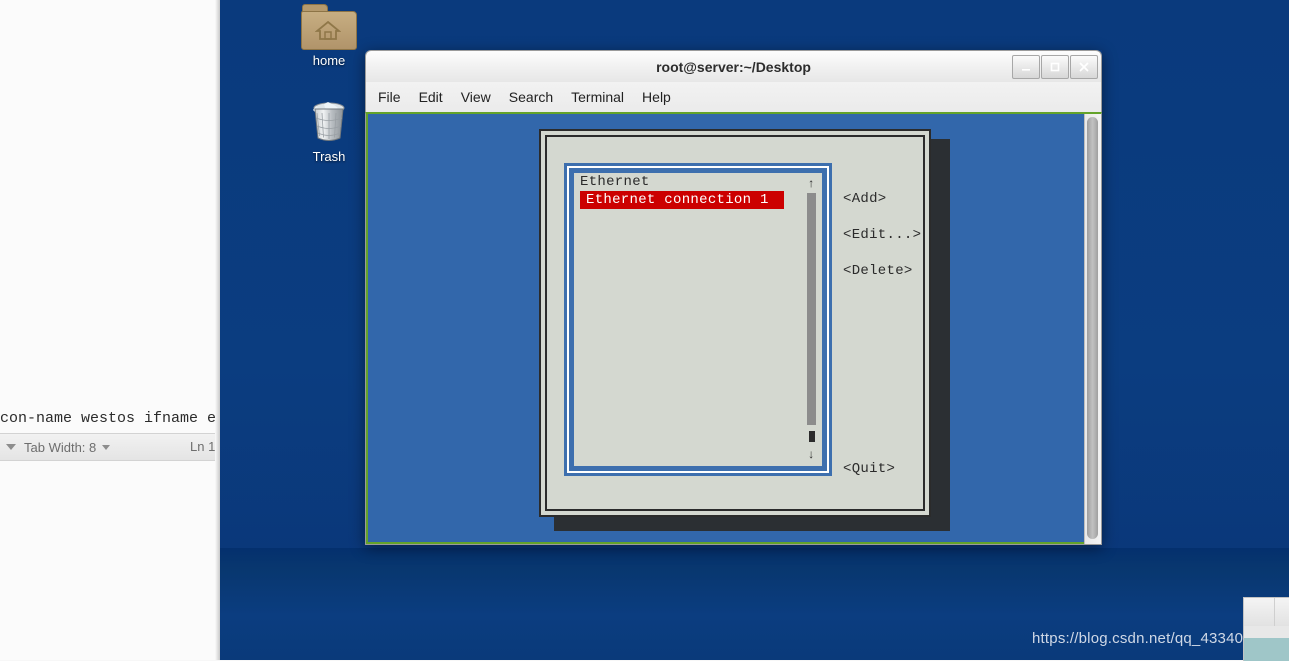 This screenshot has height=661, width=1289. What do you see at coordinates (11, 447) in the screenshot?
I see `chevron-down-icon` at bounding box center [11, 447].